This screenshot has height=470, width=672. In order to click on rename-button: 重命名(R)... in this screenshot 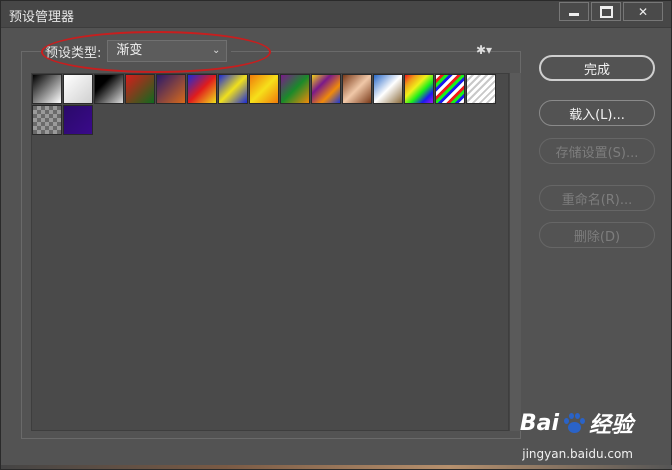, I will do `click(597, 198)`.